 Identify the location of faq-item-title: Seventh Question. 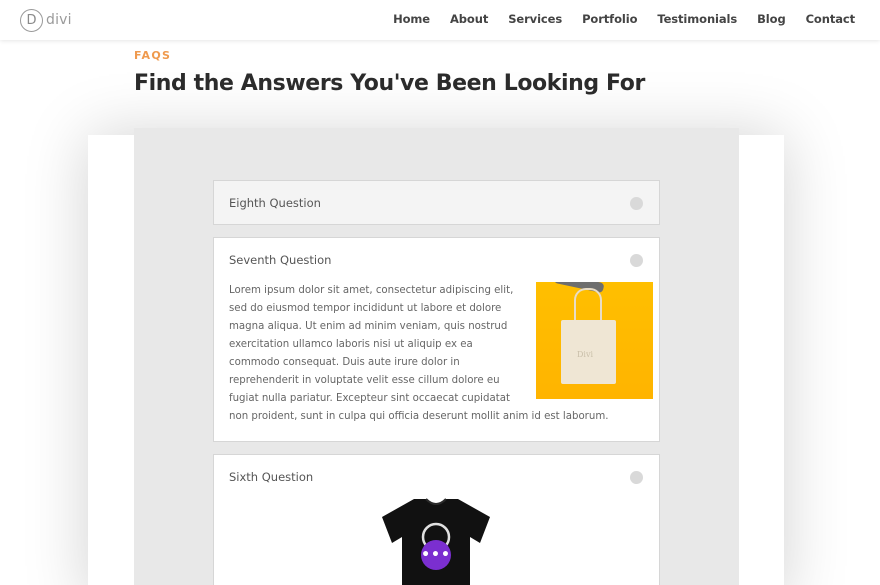
(280, 260).